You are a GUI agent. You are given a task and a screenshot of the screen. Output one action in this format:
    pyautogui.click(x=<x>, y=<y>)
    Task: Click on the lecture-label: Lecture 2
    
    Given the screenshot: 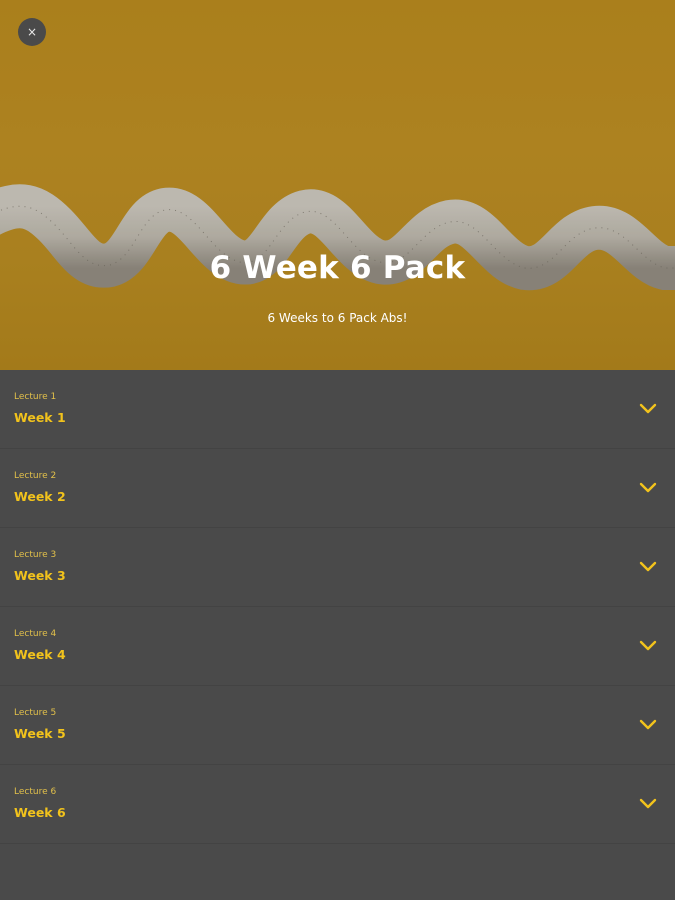 What is the action you would take?
    pyautogui.click(x=35, y=476)
    